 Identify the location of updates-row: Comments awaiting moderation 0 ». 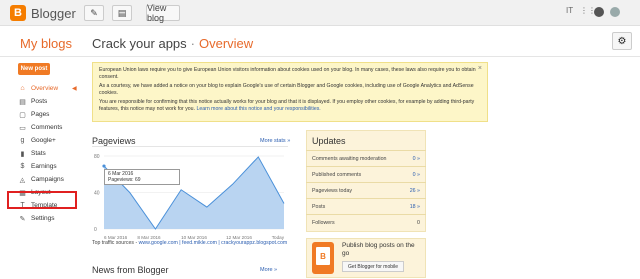
(366, 158).